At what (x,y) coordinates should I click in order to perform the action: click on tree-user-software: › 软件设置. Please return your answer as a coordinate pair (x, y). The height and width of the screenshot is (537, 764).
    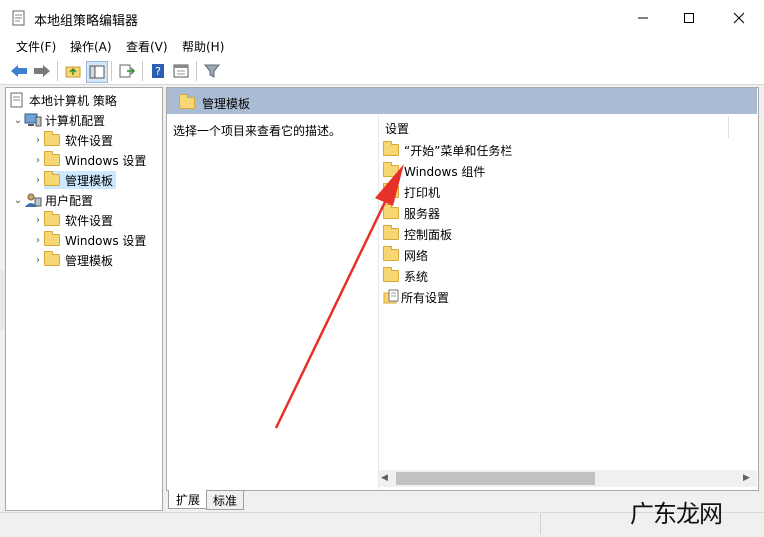
    Looking at the image, I should click on (72, 220).